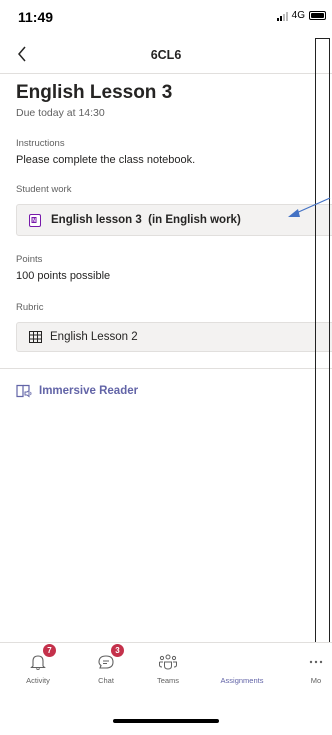  Describe the element at coordinates (309, 668) in the screenshot. I see `tab-more: Mo` at that location.